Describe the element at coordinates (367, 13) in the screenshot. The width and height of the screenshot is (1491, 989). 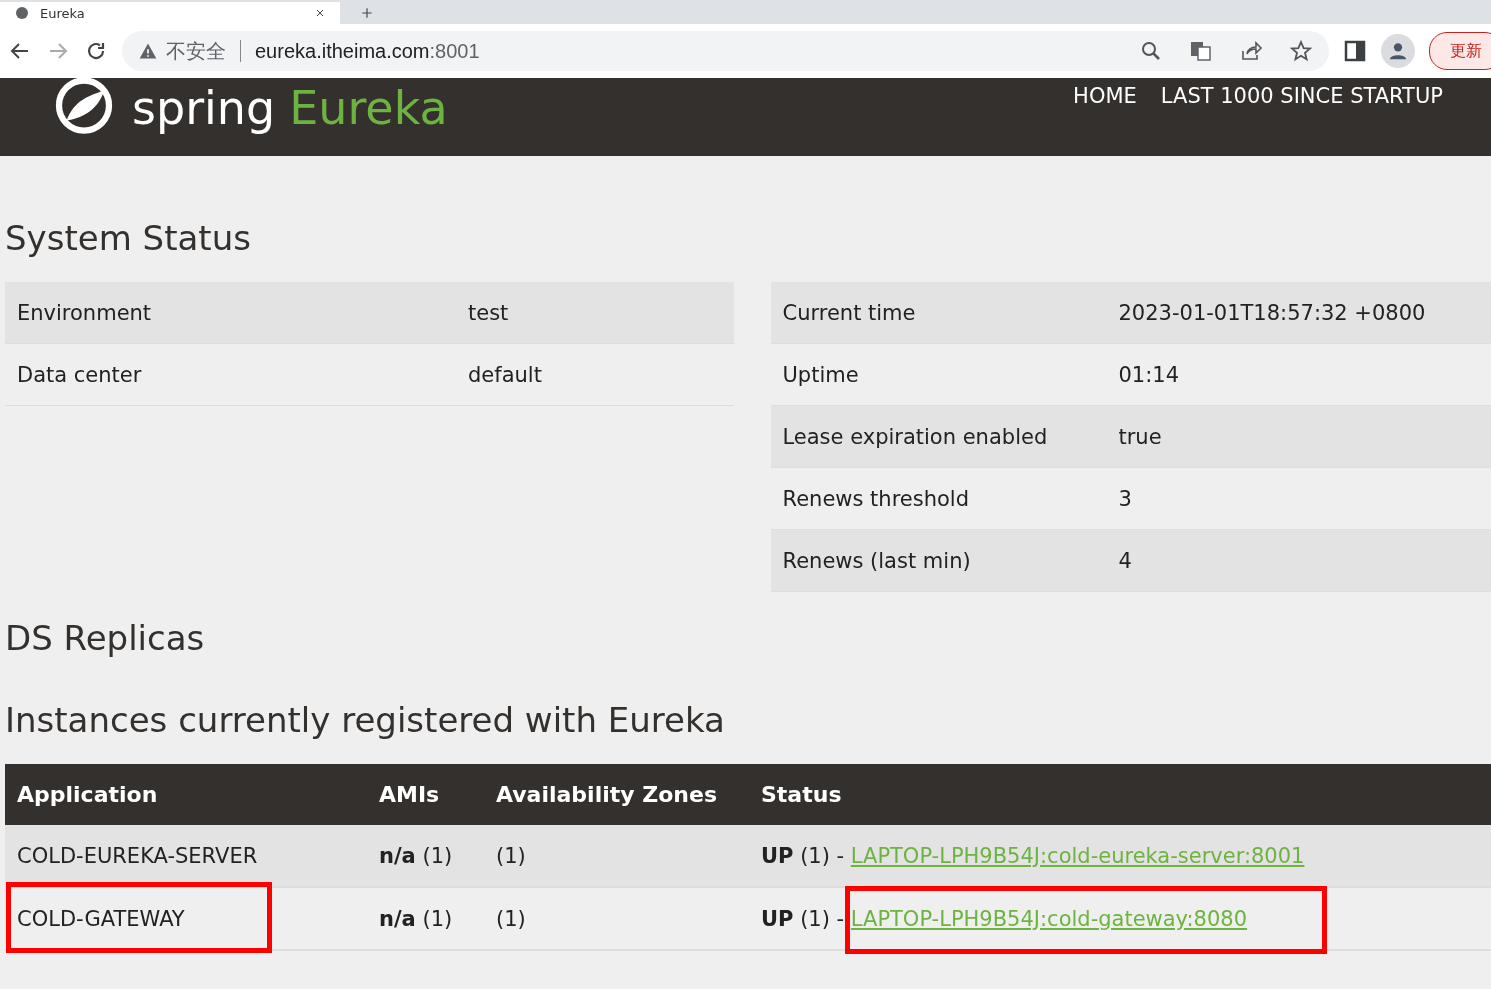
I see `plus-icon` at that location.